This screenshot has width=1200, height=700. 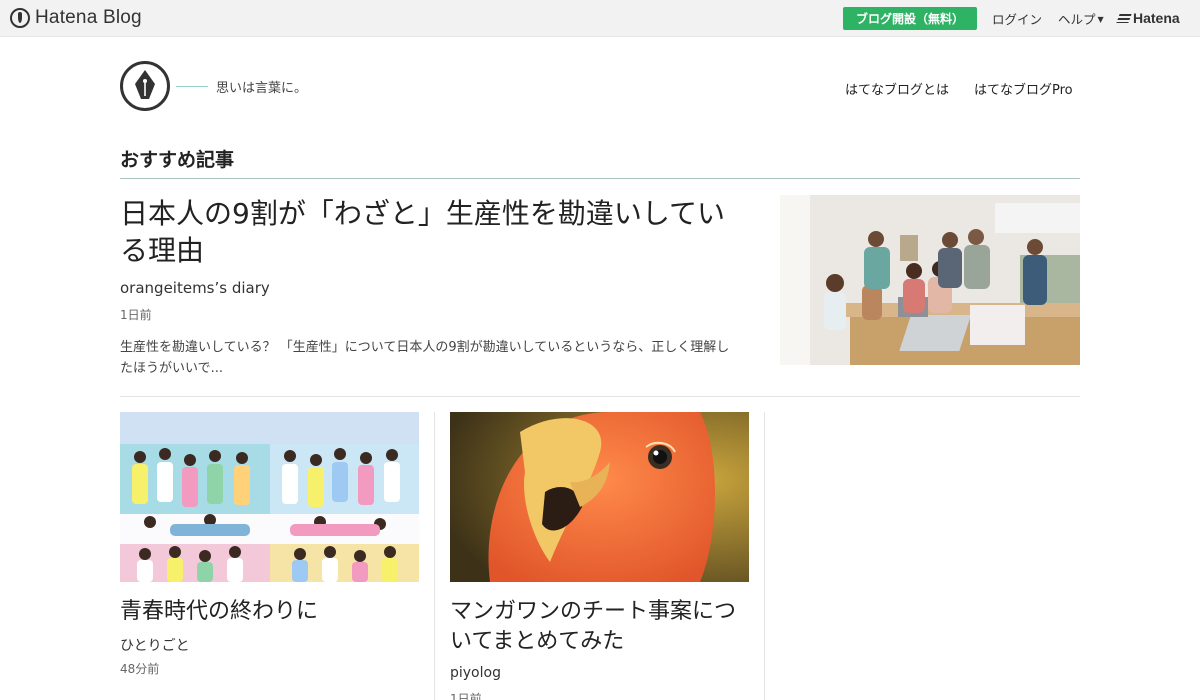 I want to click on featured-blog-name: orangeitems’s diary, so click(x=195, y=288).